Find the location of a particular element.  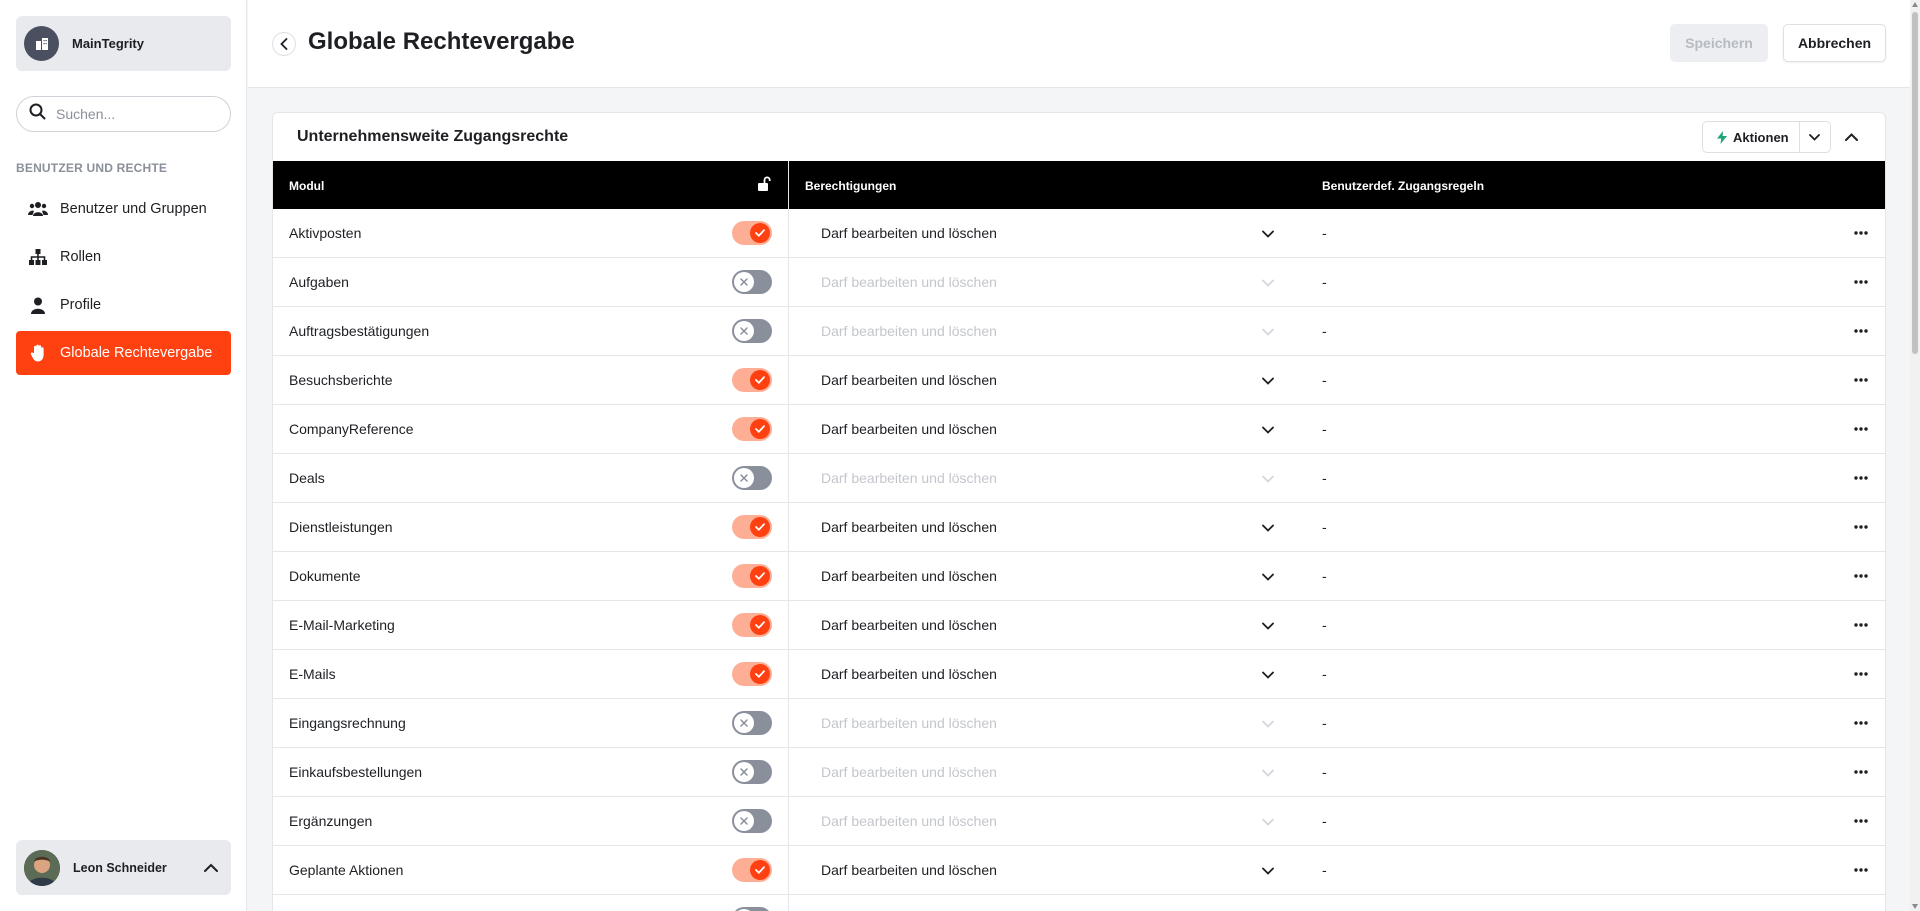

org-switcher: MainTegrity is located at coordinates (123, 43).